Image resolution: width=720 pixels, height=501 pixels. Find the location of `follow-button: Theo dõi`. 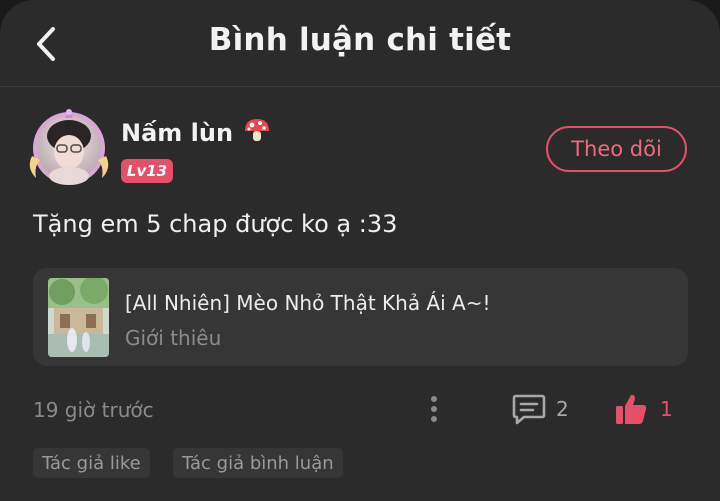

follow-button: Theo dõi is located at coordinates (616, 149).